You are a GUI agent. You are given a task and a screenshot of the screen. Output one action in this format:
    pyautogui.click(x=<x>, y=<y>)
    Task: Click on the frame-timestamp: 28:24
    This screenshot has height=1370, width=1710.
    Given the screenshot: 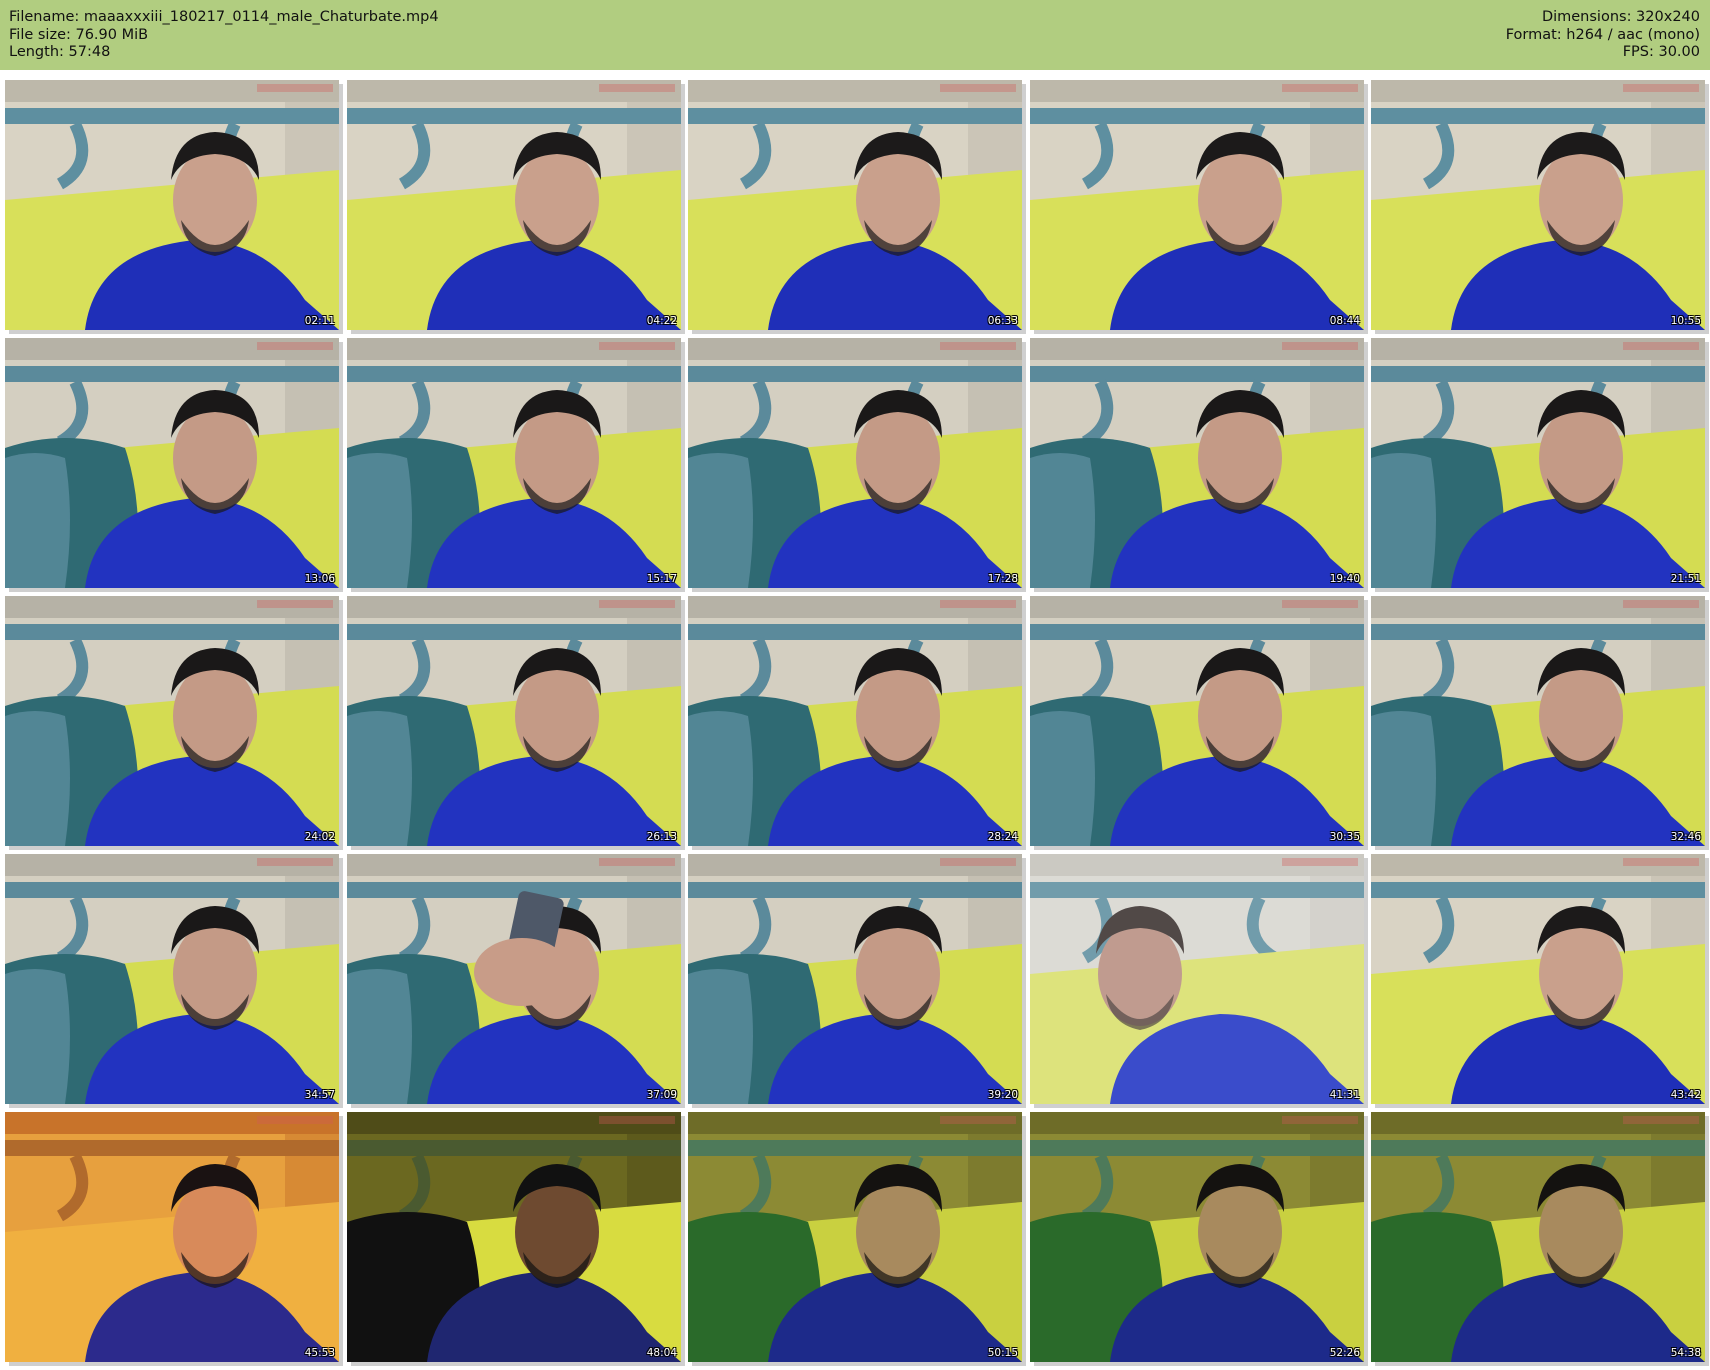 What is the action you would take?
    pyautogui.click(x=1002, y=837)
    